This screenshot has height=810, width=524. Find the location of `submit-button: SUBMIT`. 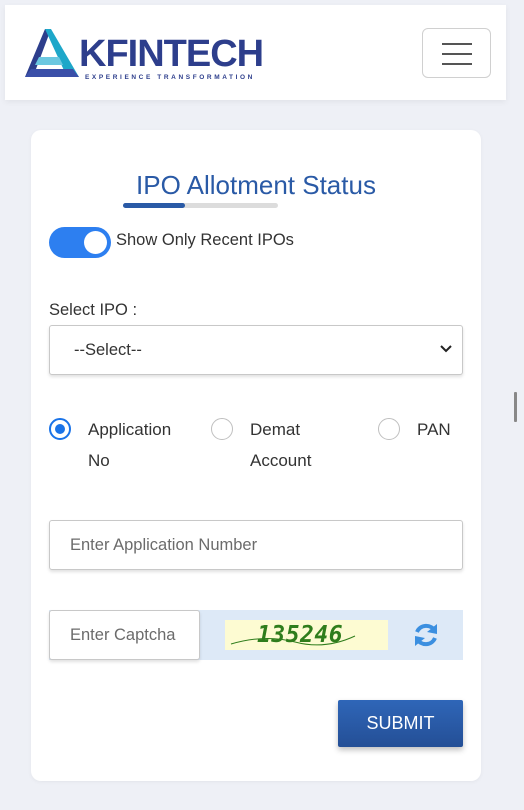

submit-button: SUBMIT is located at coordinates (400, 723).